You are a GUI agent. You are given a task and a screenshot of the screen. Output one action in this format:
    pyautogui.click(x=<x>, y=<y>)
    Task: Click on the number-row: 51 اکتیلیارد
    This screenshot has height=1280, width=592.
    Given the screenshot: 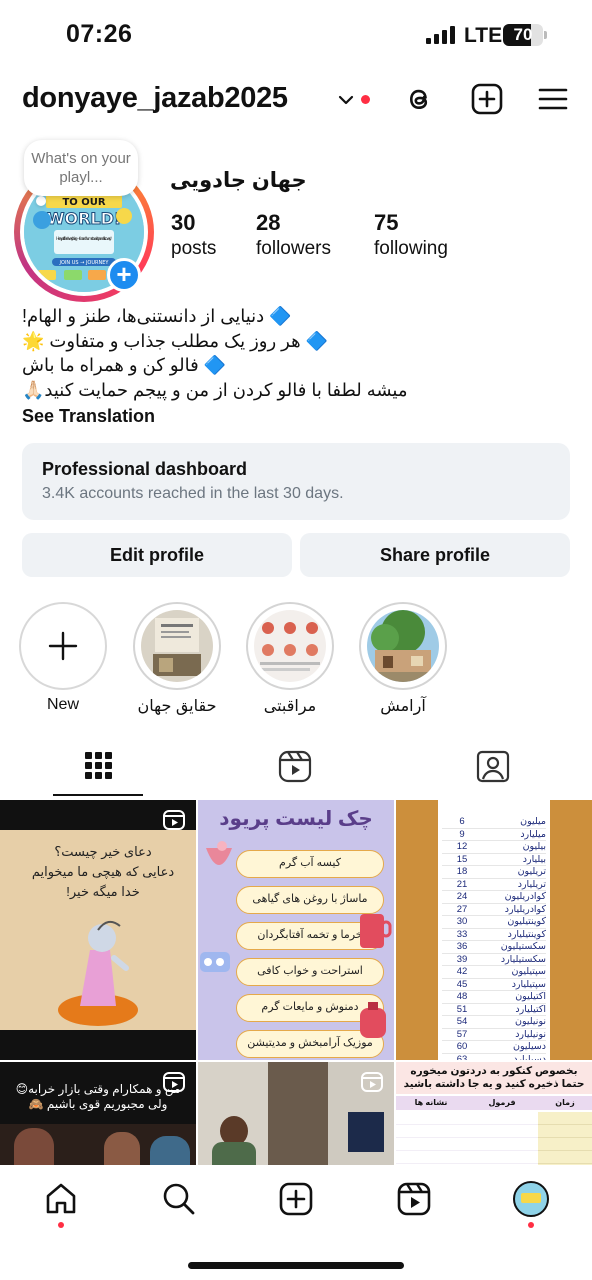 What is the action you would take?
    pyautogui.click(x=494, y=1009)
    